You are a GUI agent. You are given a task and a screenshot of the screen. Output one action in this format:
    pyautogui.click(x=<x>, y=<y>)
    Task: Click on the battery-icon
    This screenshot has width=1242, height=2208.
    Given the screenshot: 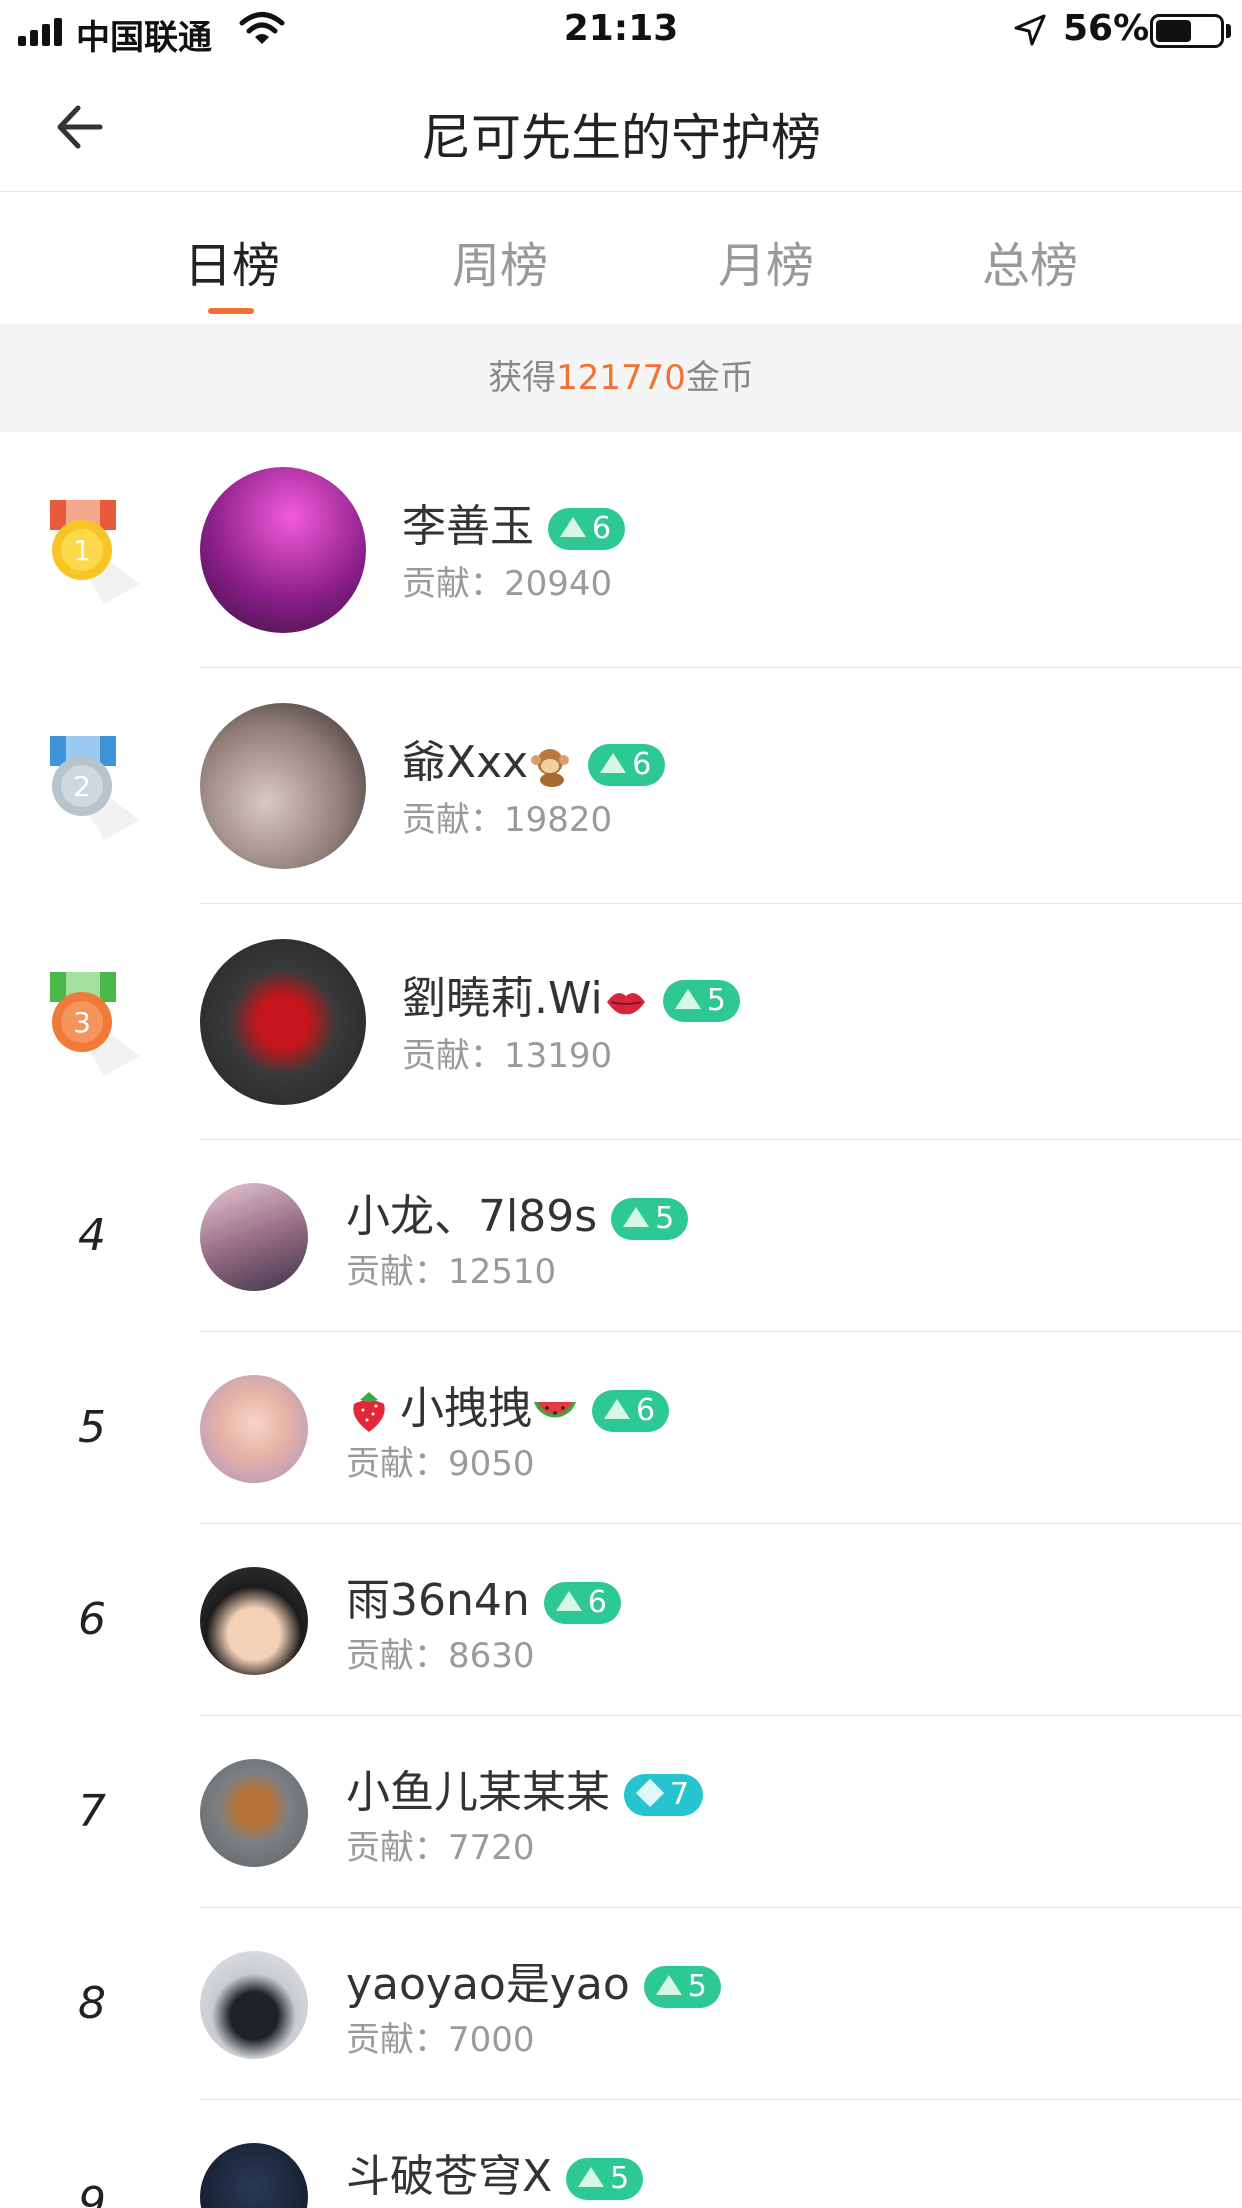 What is the action you would take?
    pyautogui.click(x=1187, y=31)
    